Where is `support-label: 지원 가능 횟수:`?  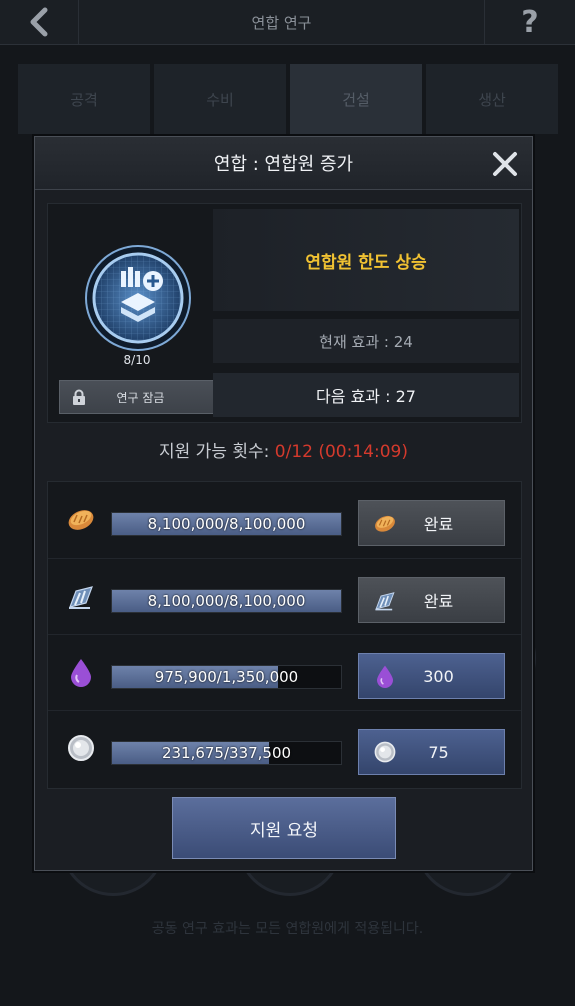 support-label: 지원 가능 횟수: is located at coordinates (214, 452).